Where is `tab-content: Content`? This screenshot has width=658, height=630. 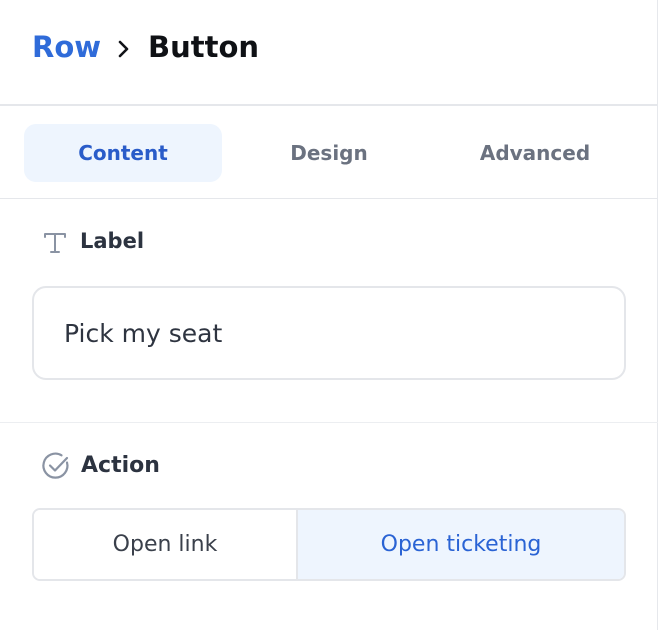
tab-content: Content is located at coordinates (123, 153).